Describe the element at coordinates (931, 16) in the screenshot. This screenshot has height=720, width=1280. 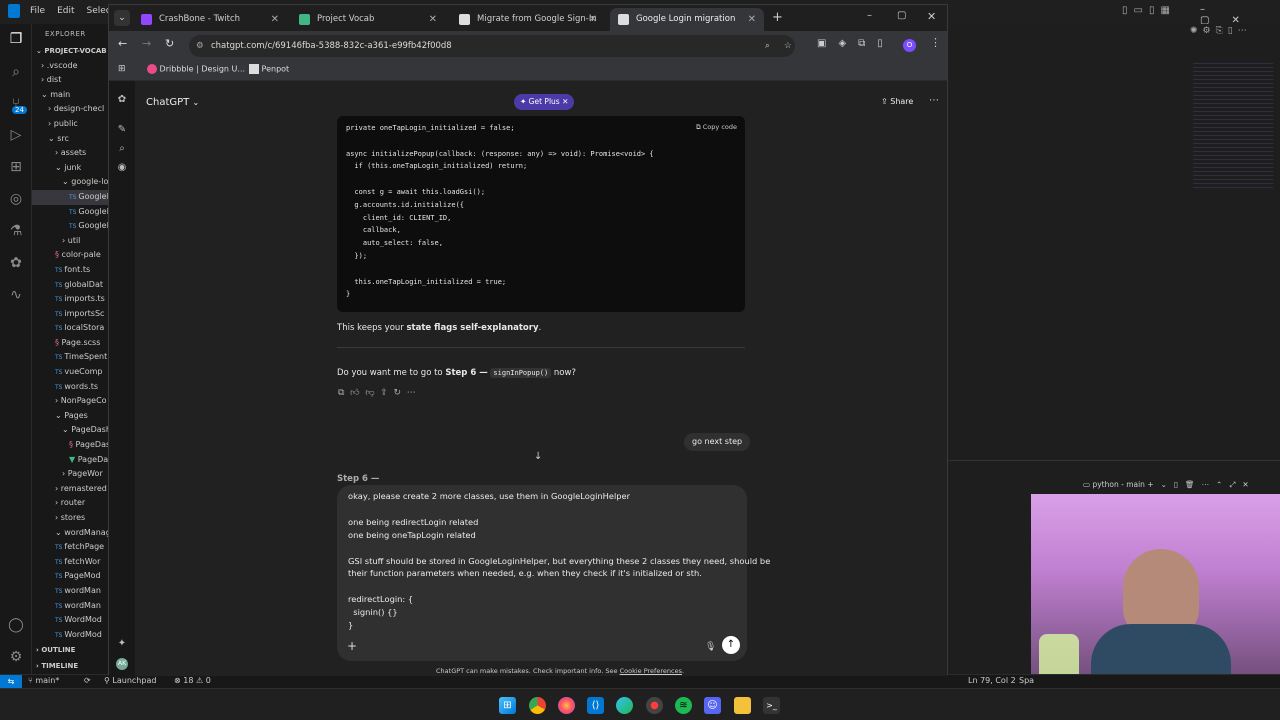
I see `close-window-button: ✕` at that location.